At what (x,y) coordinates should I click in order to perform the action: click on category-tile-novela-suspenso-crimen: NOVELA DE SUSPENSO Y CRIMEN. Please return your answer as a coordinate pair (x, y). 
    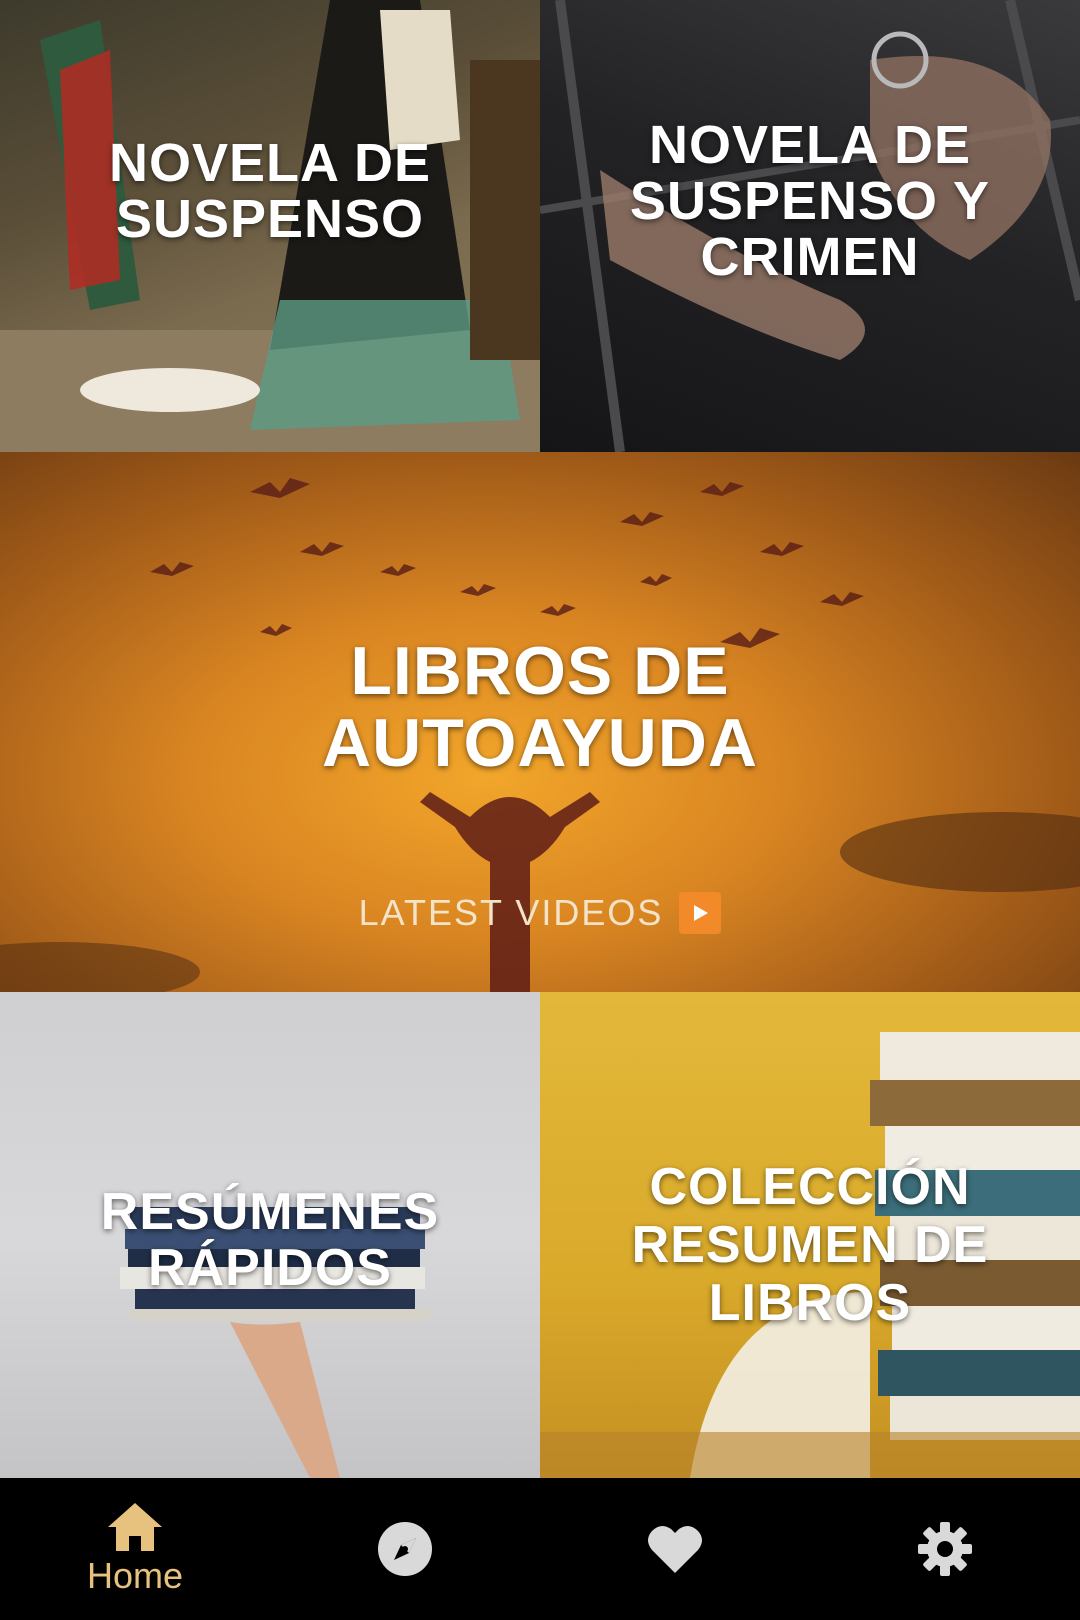
    Looking at the image, I should click on (810, 226).